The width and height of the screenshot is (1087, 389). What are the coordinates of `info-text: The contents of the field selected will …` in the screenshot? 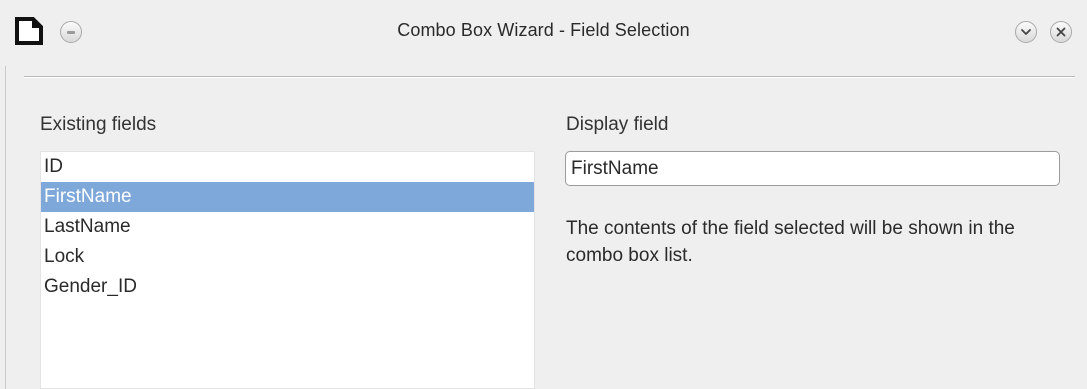 It's located at (790, 242).